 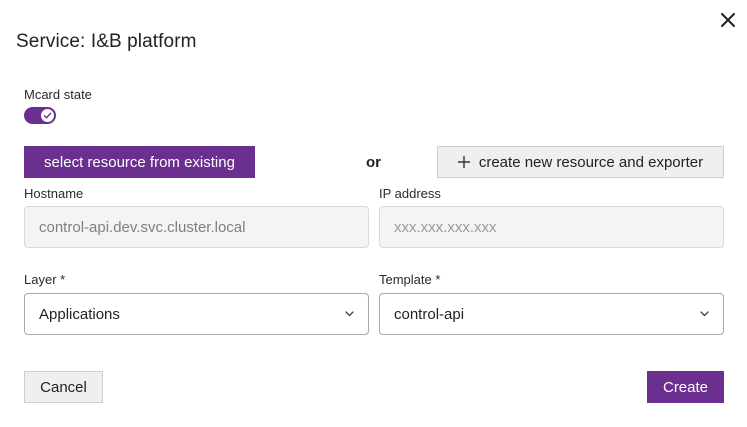 I want to click on select-existing-resource-button: select resource from existing, so click(x=139, y=162).